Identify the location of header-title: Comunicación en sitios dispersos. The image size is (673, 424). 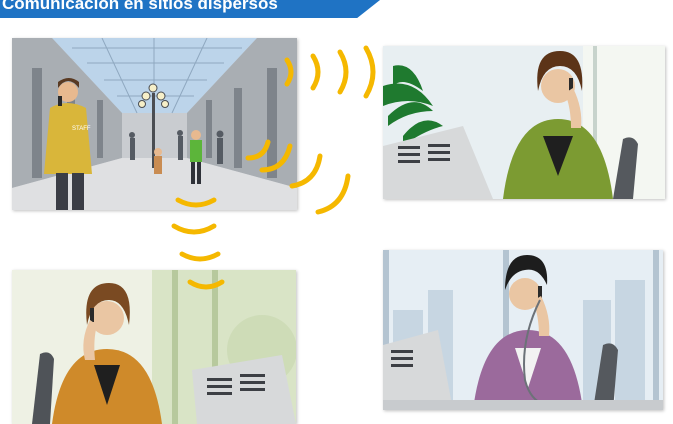
(140, 6).